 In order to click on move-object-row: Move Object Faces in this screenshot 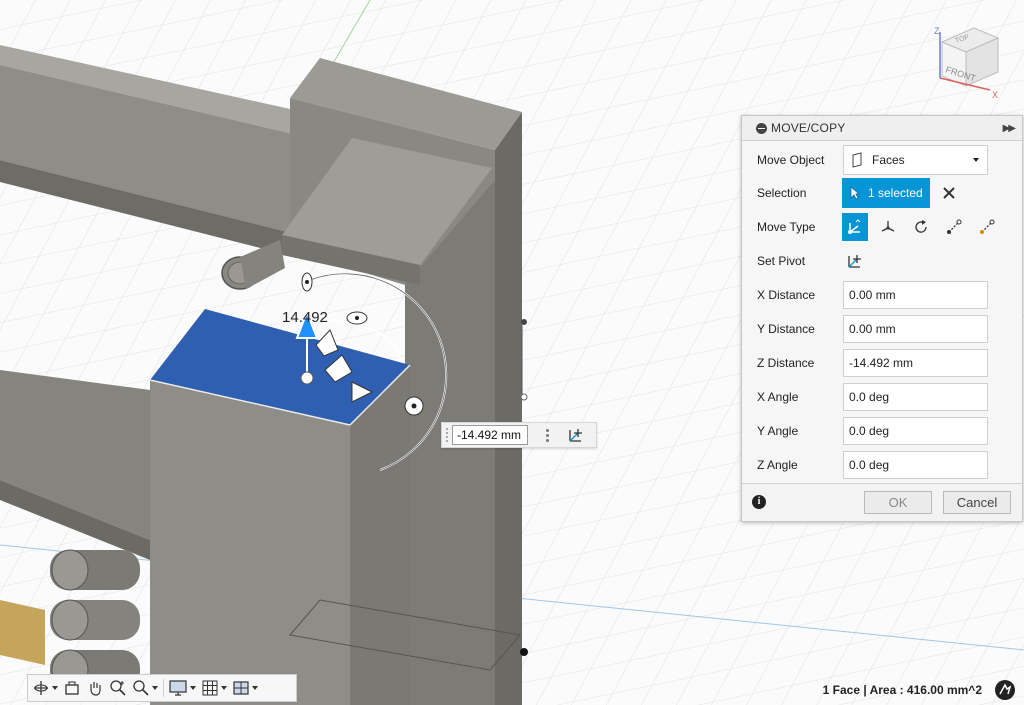, I will do `click(882, 160)`.